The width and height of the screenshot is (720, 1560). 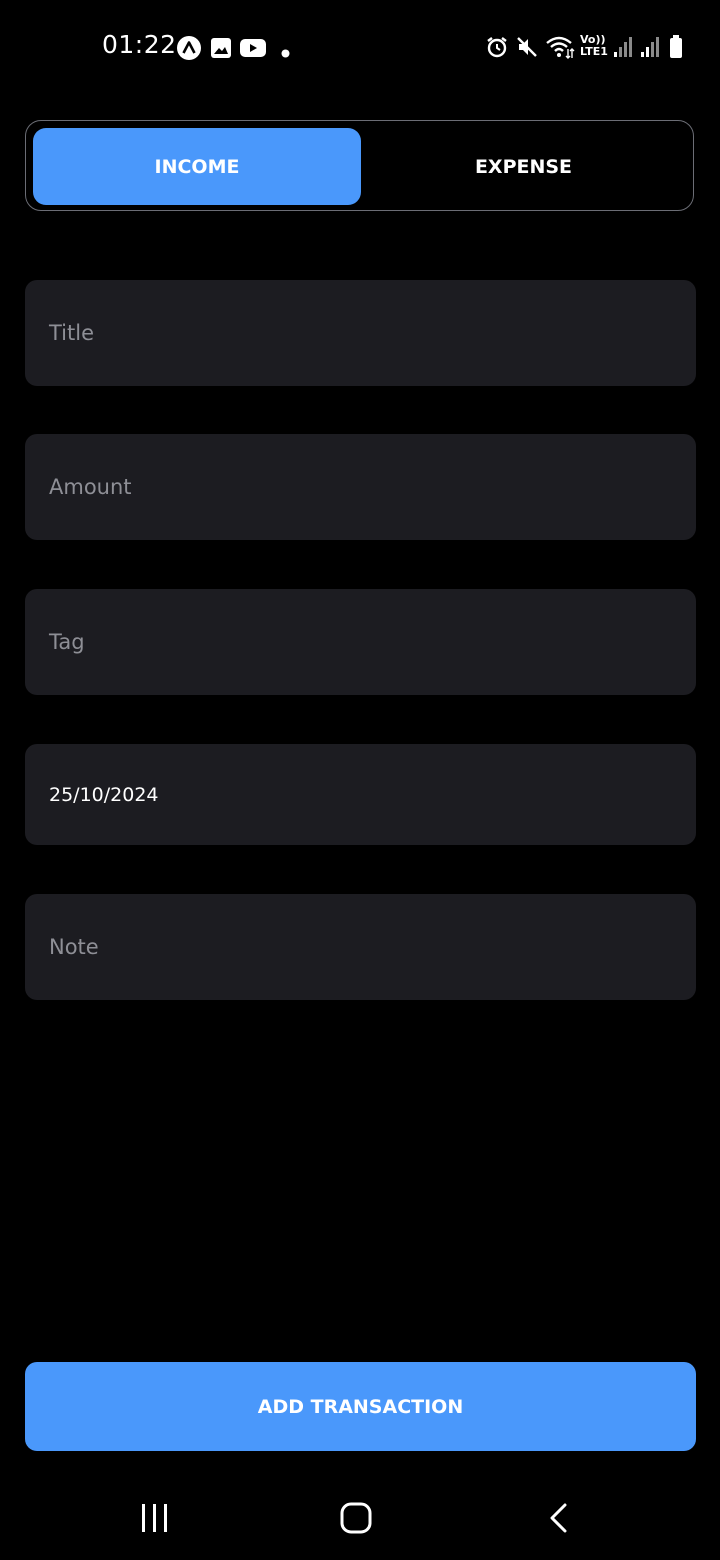 What do you see at coordinates (360, 333) in the screenshot?
I see `title-field: Title` at bounding box center [360, 333].